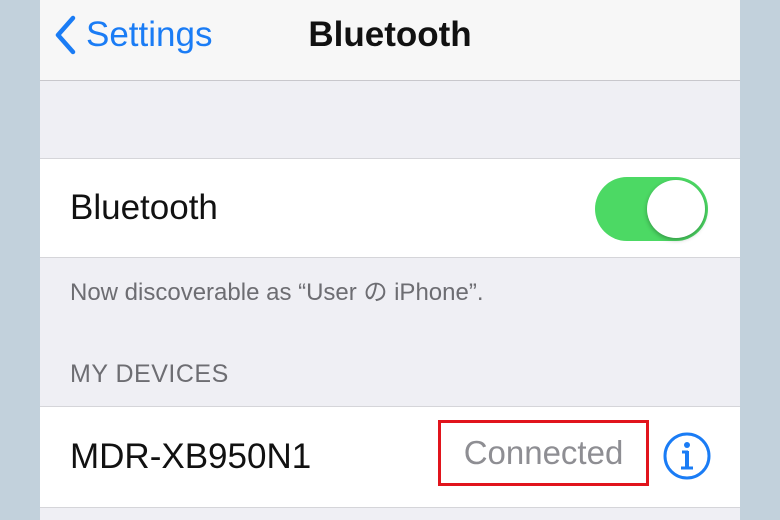 This screenshot has width=780, height=520. What do you see at coordinates (149, 374) in the screenshot?
I see `my-devices-header: MY DEVICES` at bounding box center [149, 374].